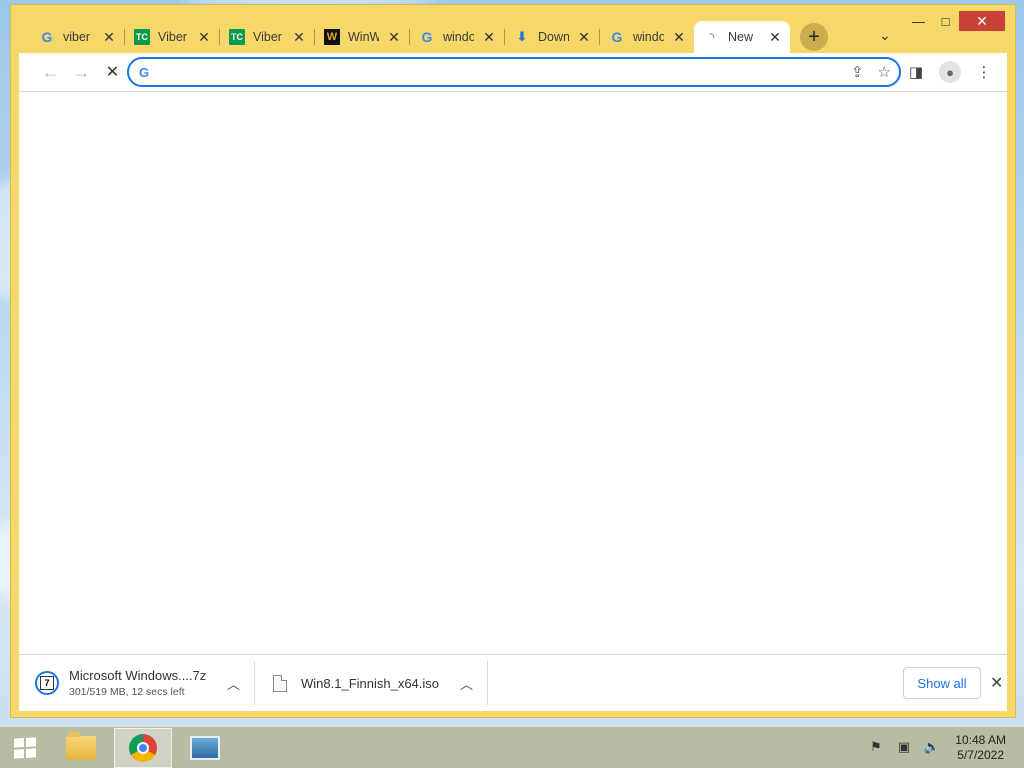 The height and width of the screenshot is (768, 1024). I want to click on profile-button: ●, so click(950, 72).